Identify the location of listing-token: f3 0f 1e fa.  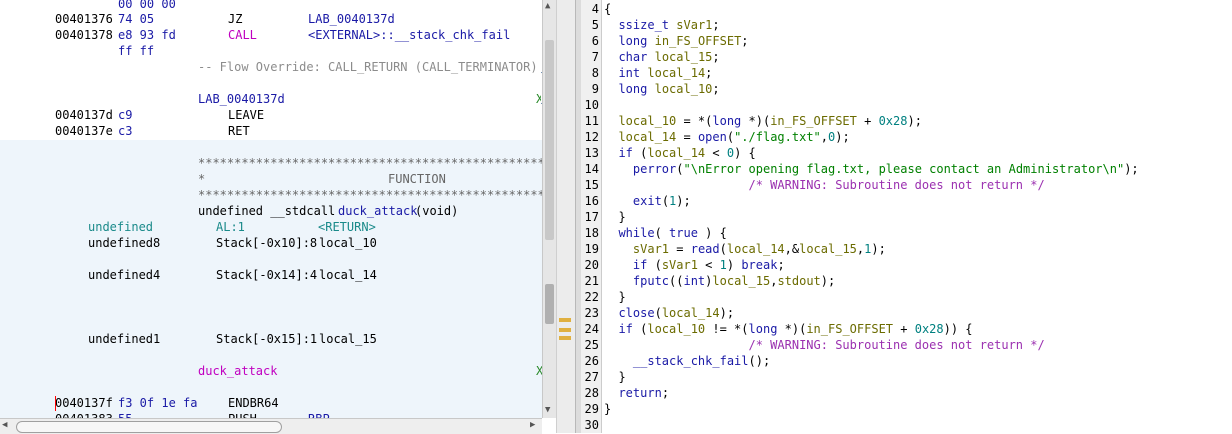
(157, 403).